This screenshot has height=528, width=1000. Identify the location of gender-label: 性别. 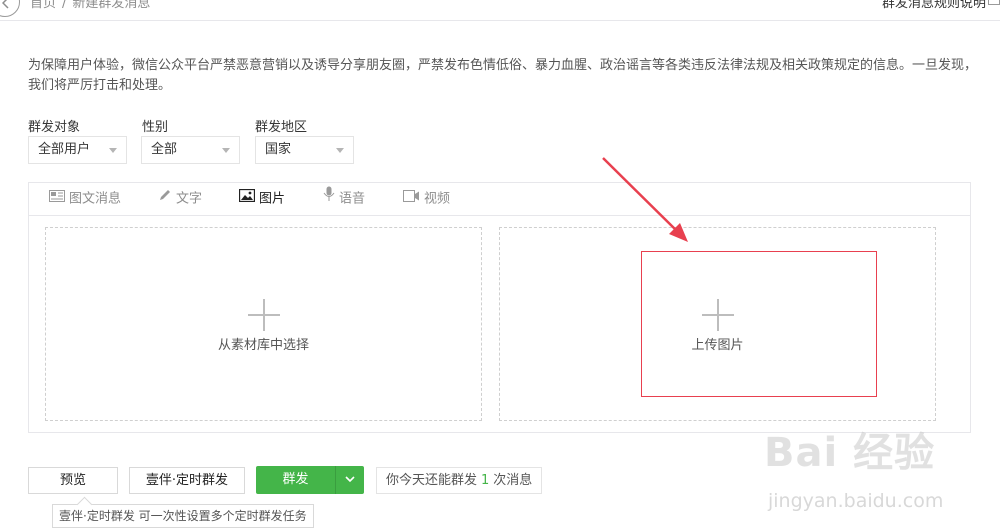
(155, 127).